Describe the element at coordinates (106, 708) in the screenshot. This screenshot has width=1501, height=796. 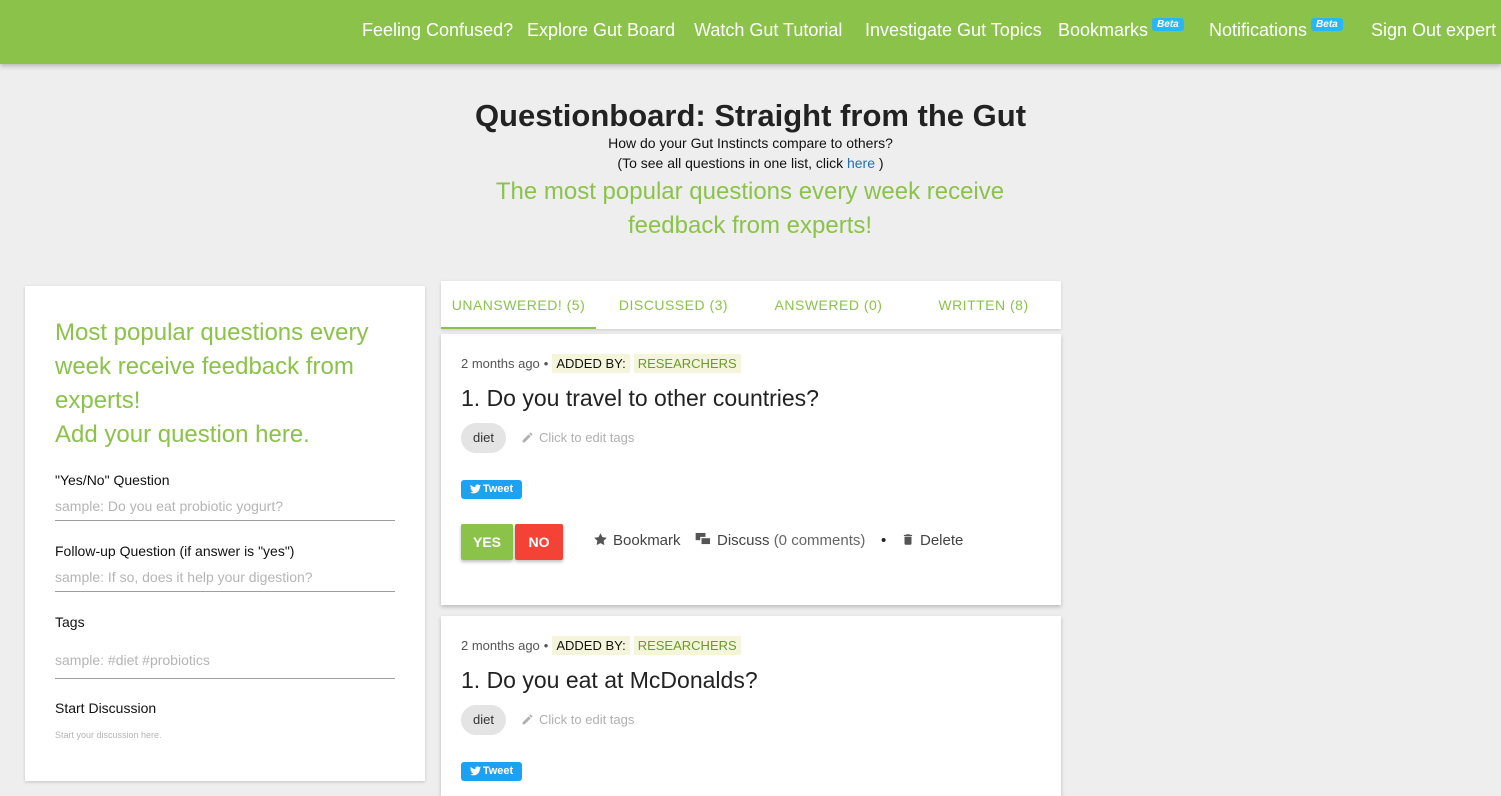
I see `start-discussion-label: Start Discussion` at that location.